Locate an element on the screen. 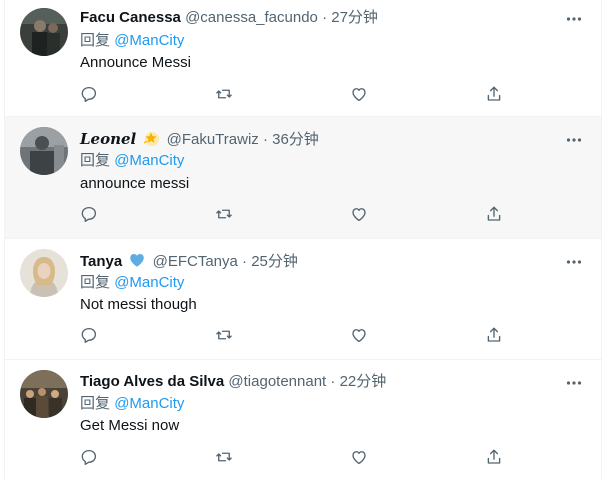 This screenshot has height=479, width=606. user-handle: @FakuTrawiz is located at coordinates (213, 139).